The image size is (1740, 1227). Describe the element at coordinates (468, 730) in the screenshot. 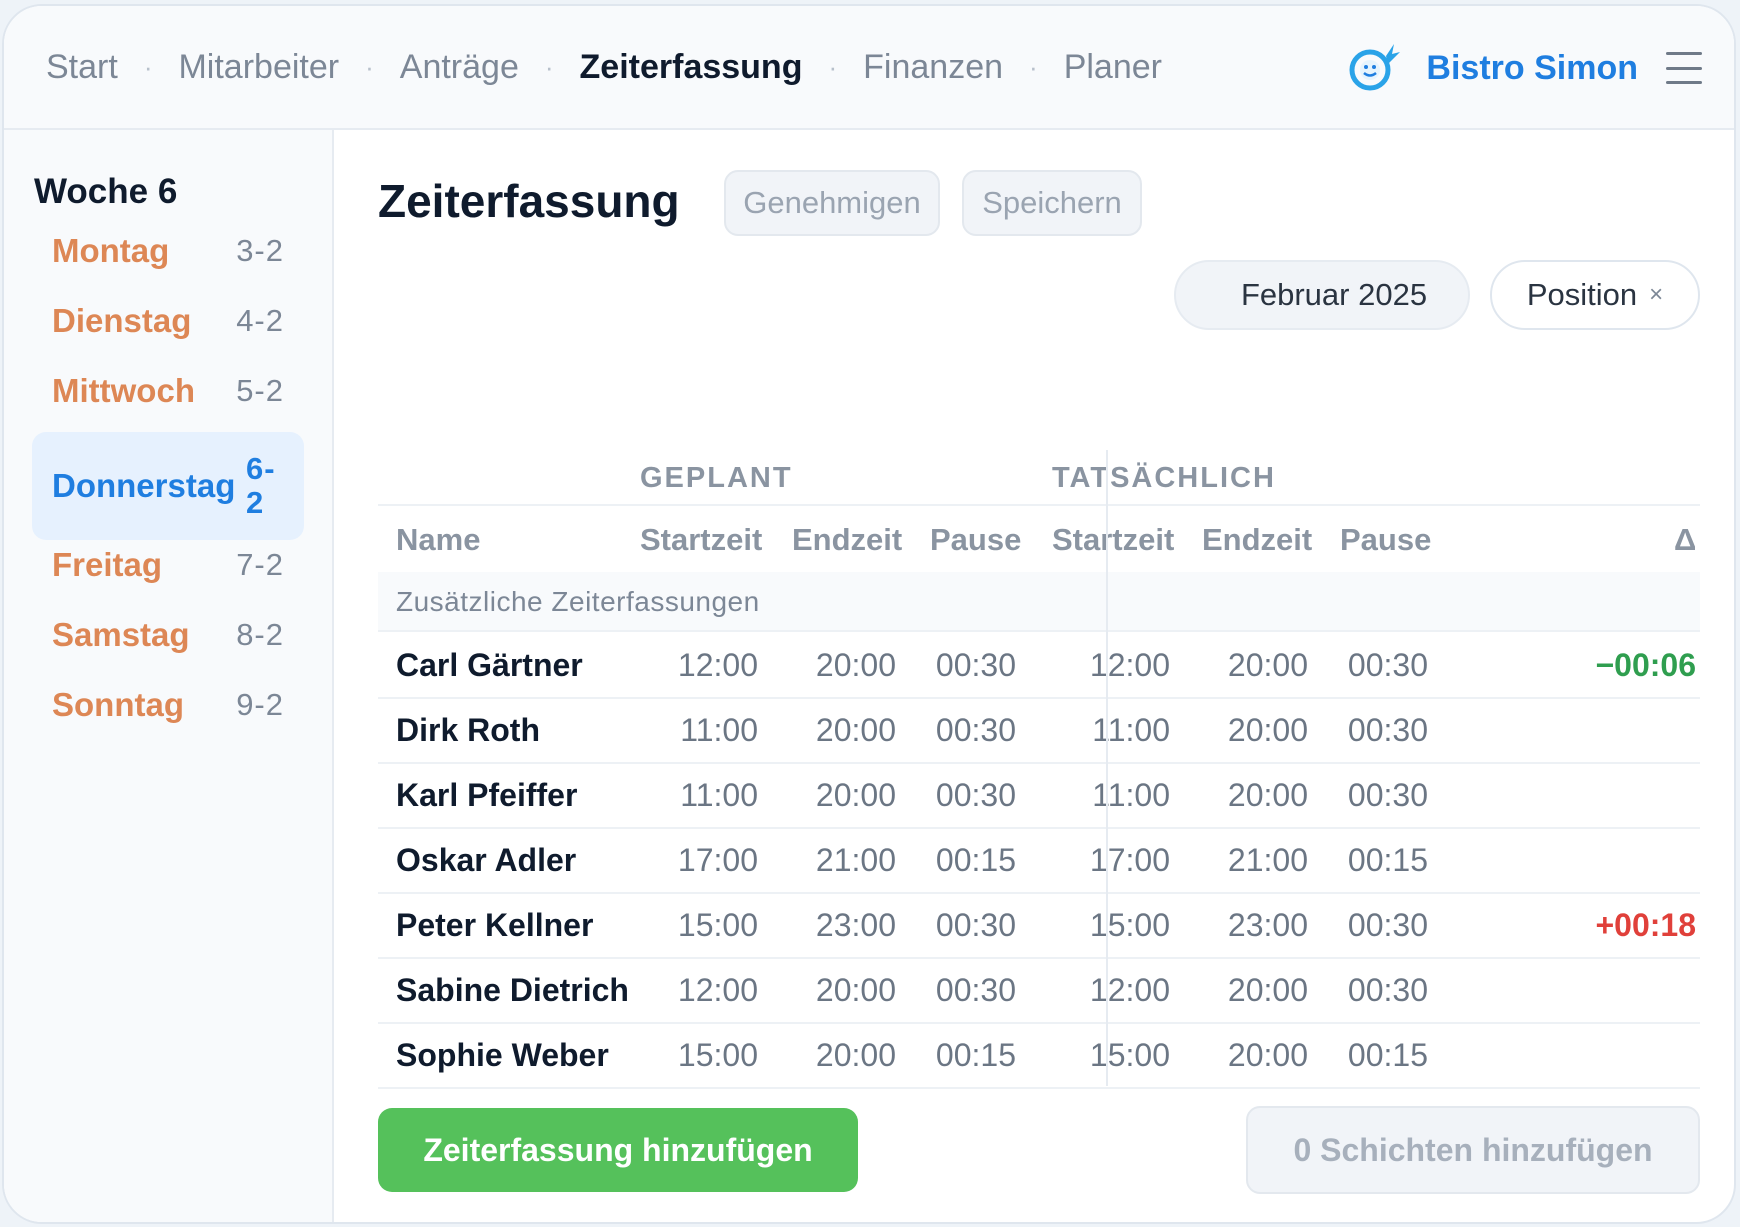

I see `employee-name-cell: Dirk Roth` at that location.